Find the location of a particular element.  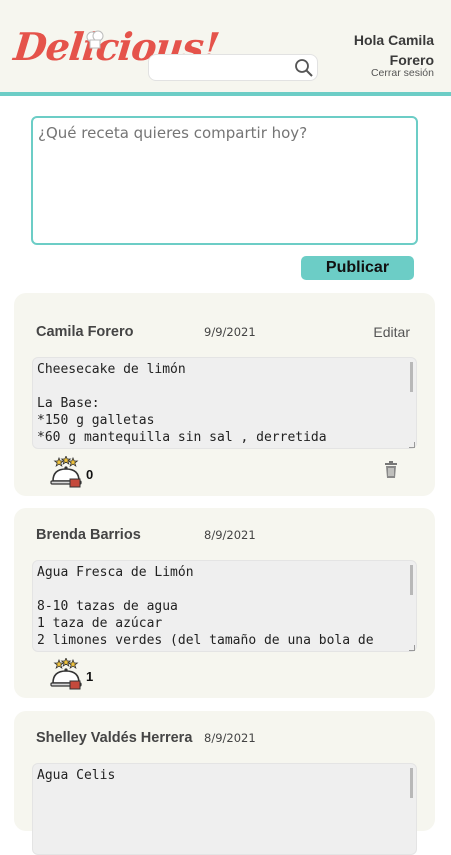

edit-post-link: Editar is located at coordinates (391, 332).